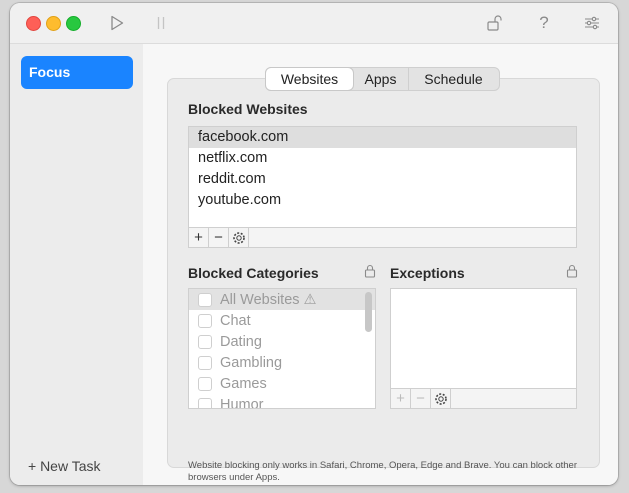 The image size is (629, 493). Describe the element at coordinates (544, 23) in the screenshot. I see `help-icon: ?` at that location.